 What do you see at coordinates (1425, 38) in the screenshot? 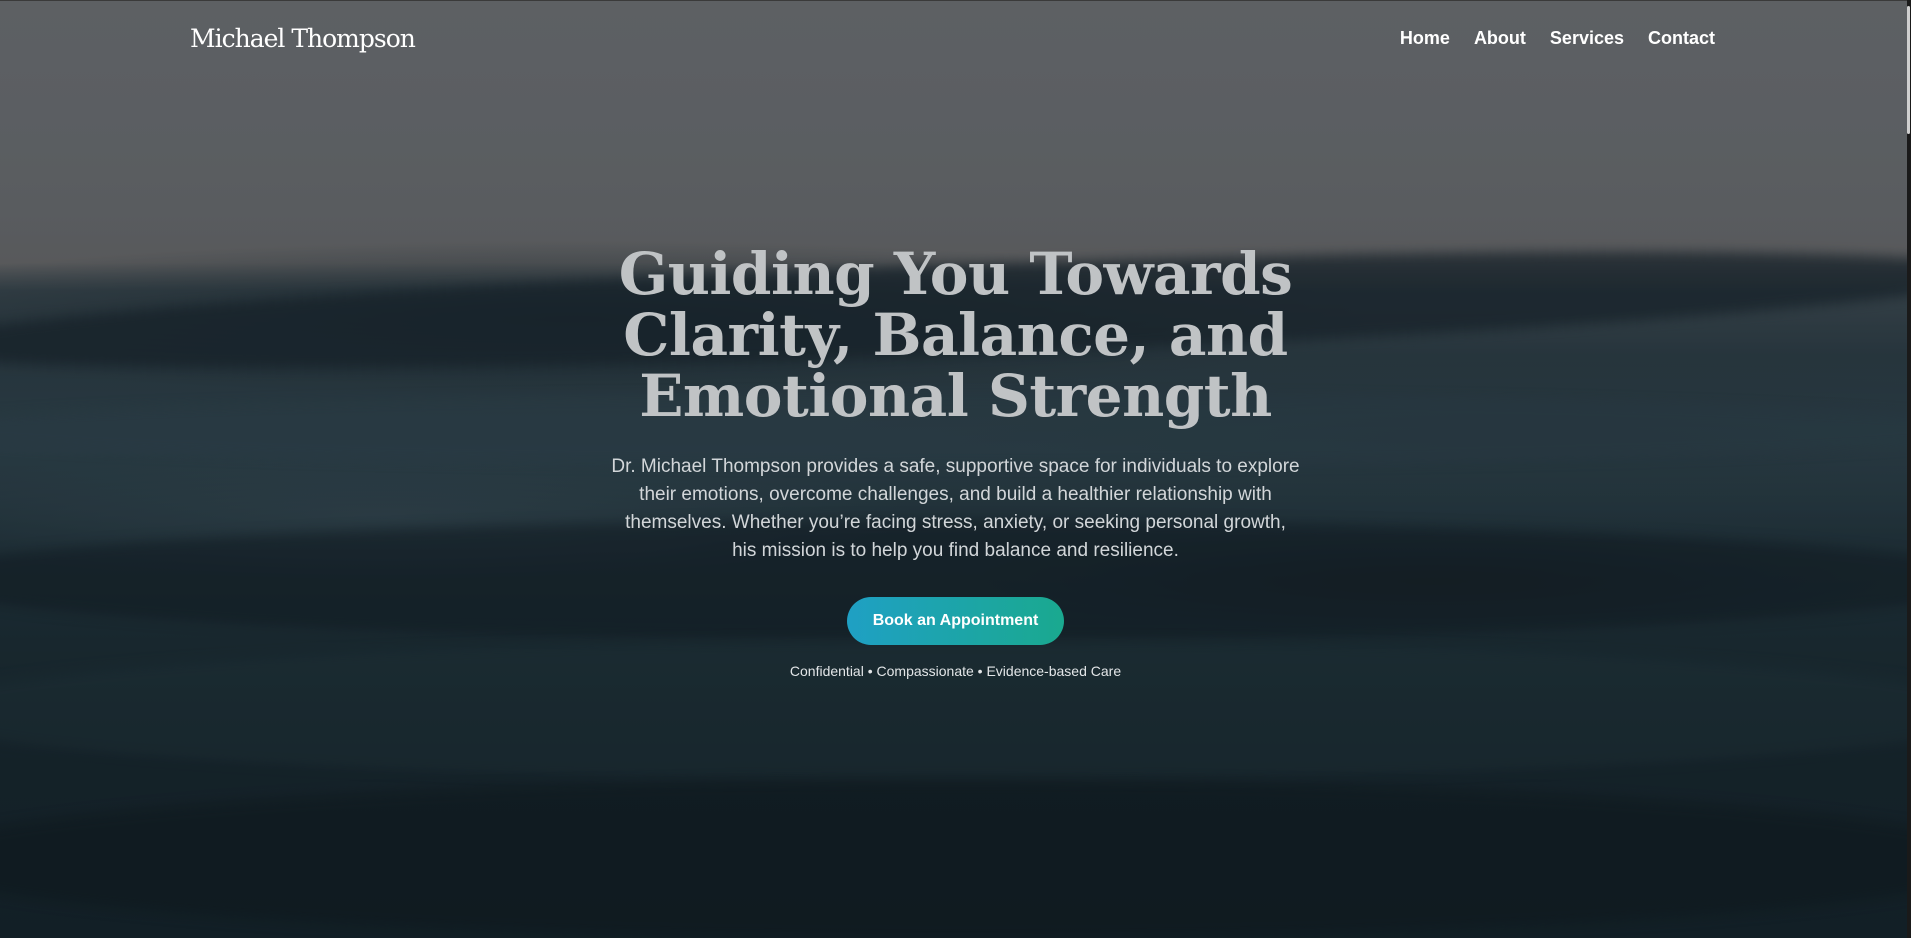
I see `nav-link-home: Home` at bounding box center [1425, 38].